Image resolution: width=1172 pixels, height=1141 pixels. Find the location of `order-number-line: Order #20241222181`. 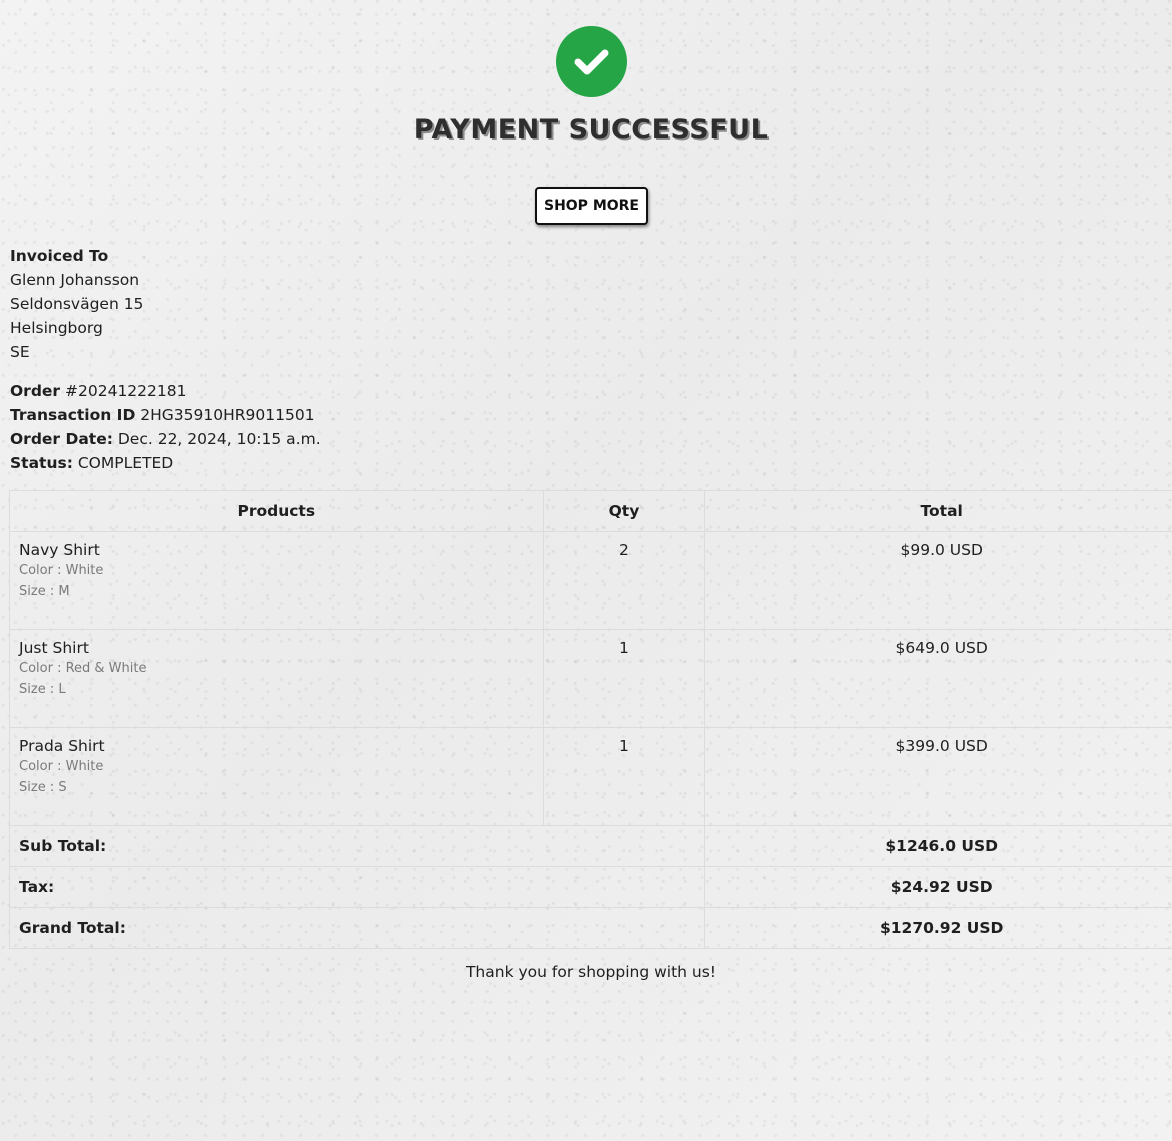

order-number-line: Order #20241222181 is located at coordinates (165, 391).